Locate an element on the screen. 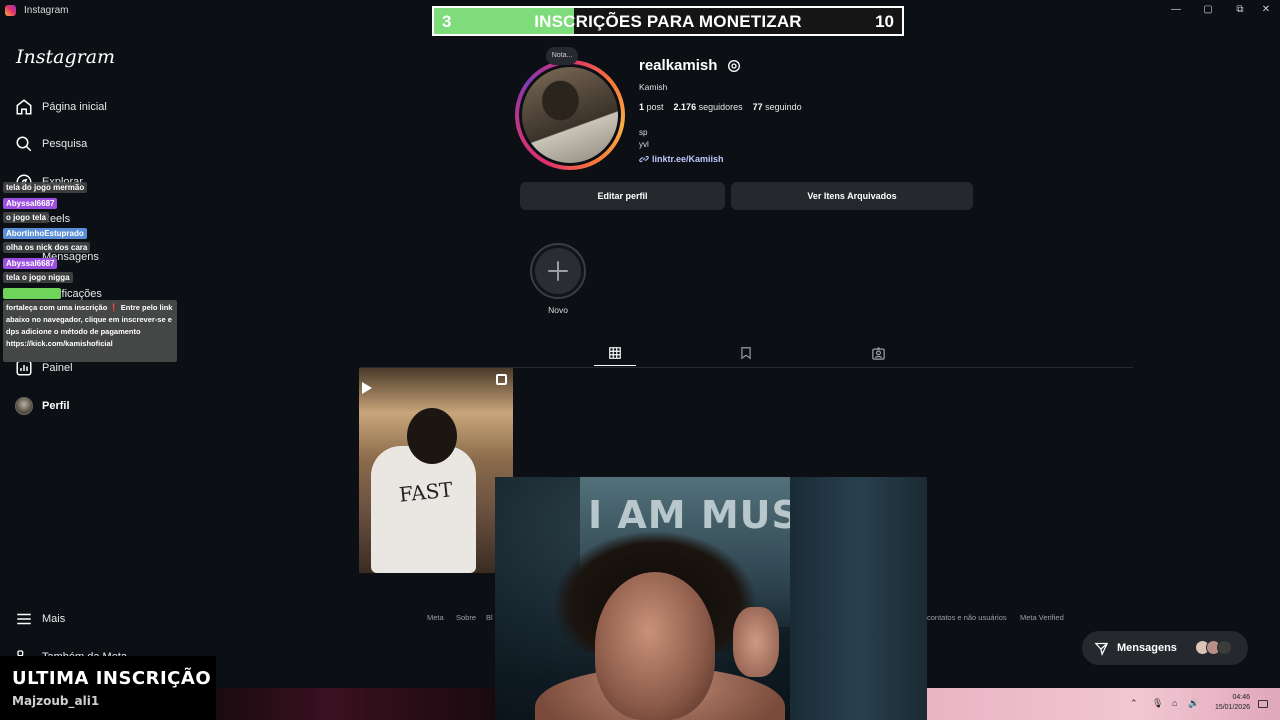 The height and width of the screenshot is (720, 1280). tab-posts is located at coordinates (615, 353).